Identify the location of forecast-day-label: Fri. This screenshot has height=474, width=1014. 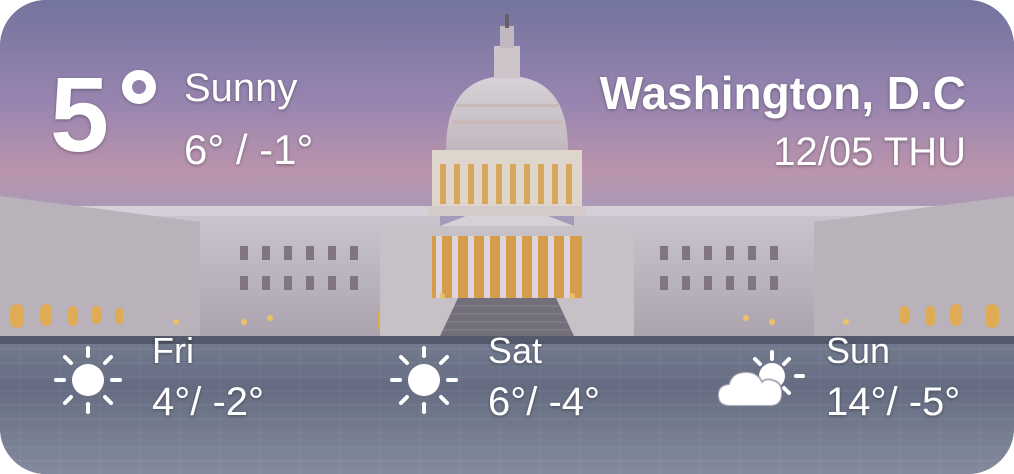
(173, 350).